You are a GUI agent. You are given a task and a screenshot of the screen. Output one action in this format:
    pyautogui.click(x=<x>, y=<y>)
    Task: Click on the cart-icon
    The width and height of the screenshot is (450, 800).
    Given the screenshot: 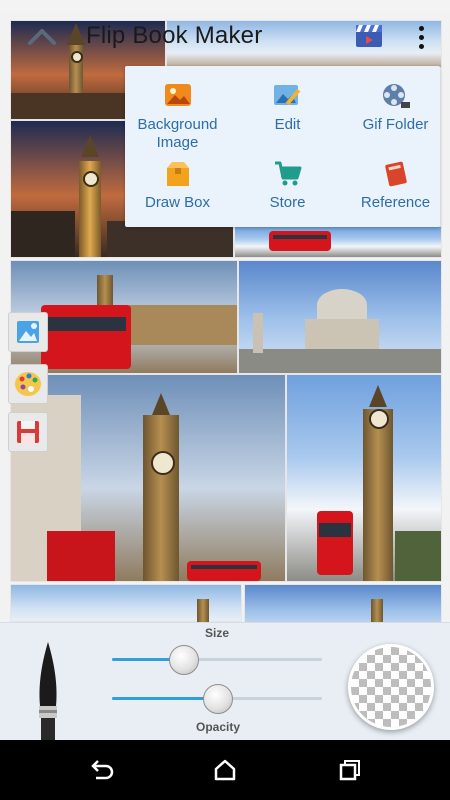 What is the action you would take?
    pyautogui.click(x=288, y=174)
    